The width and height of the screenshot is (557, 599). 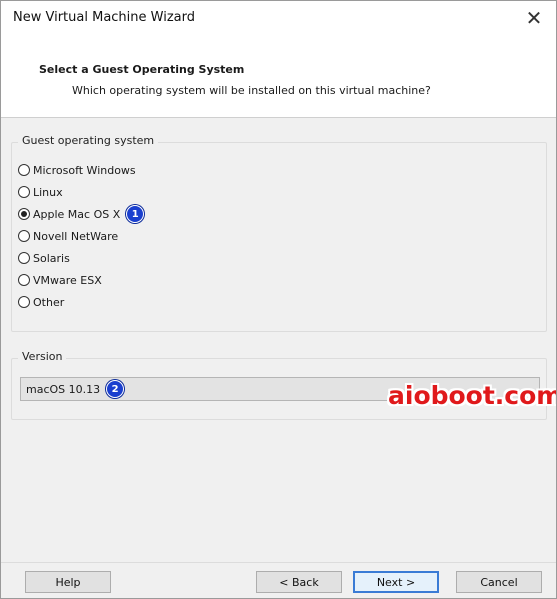 I want to click on guest-os-legend: Guest operating system, so click(x=88, y=140).